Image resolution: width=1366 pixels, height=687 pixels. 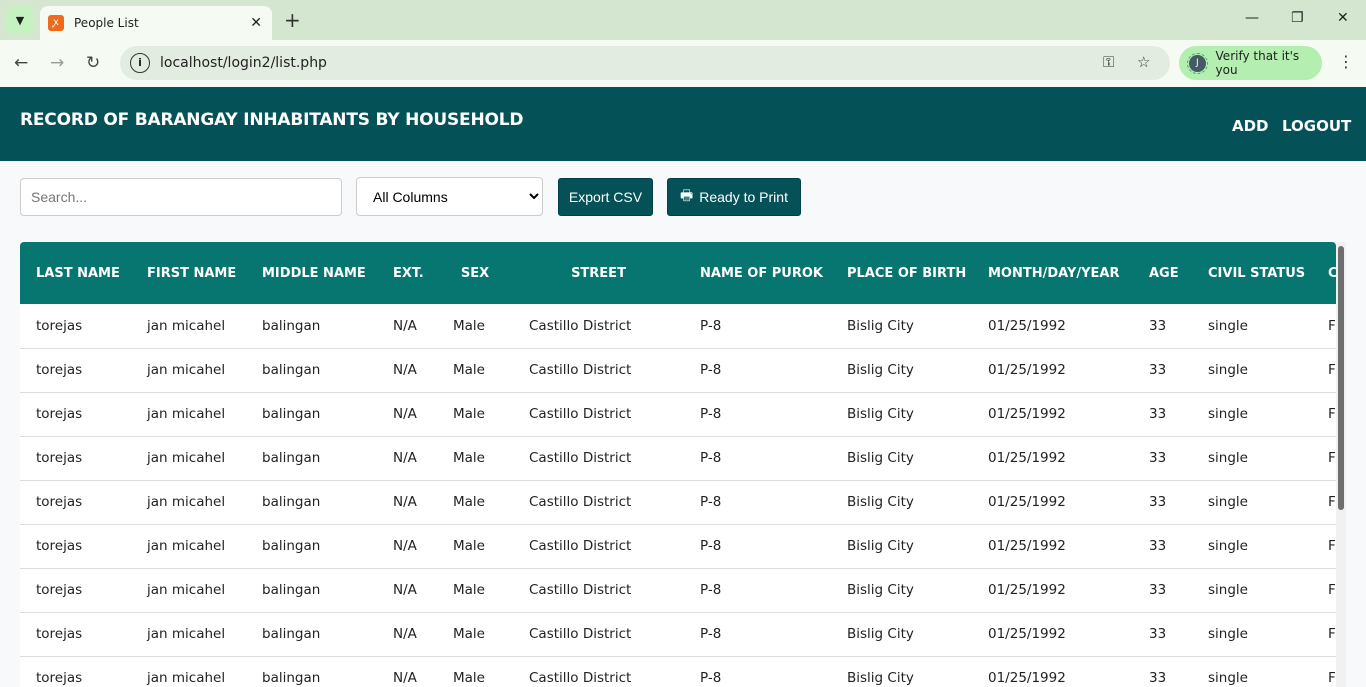 What do you see at coordinates (20, 20) in the screenshot?
I see `tab-search-button: ▼` at bounding box center [20, 20].